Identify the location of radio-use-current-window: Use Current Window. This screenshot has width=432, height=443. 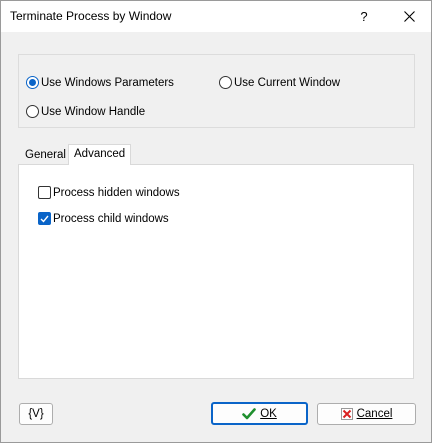
(279, 82).